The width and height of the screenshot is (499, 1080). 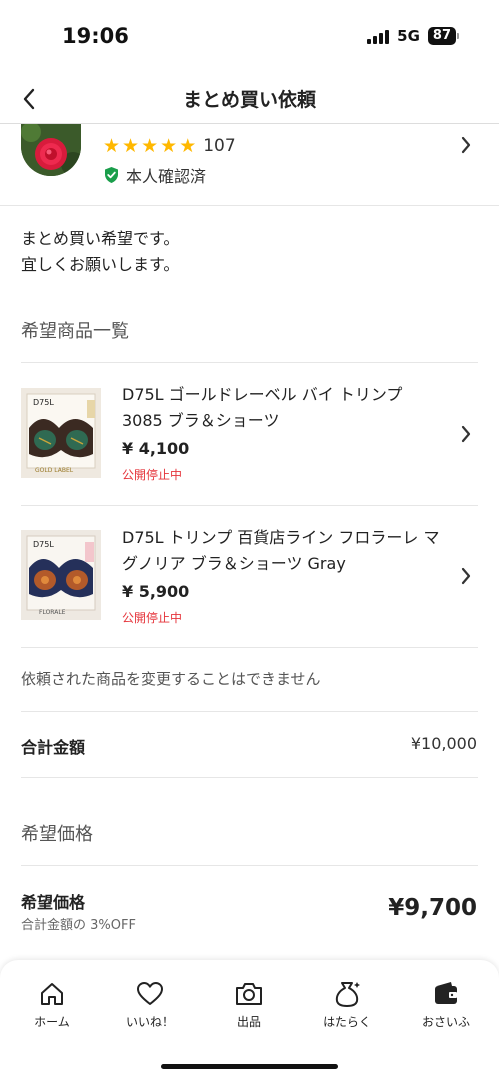 I want to click on tab-label: いいね！, so click(x=149, y=1022).